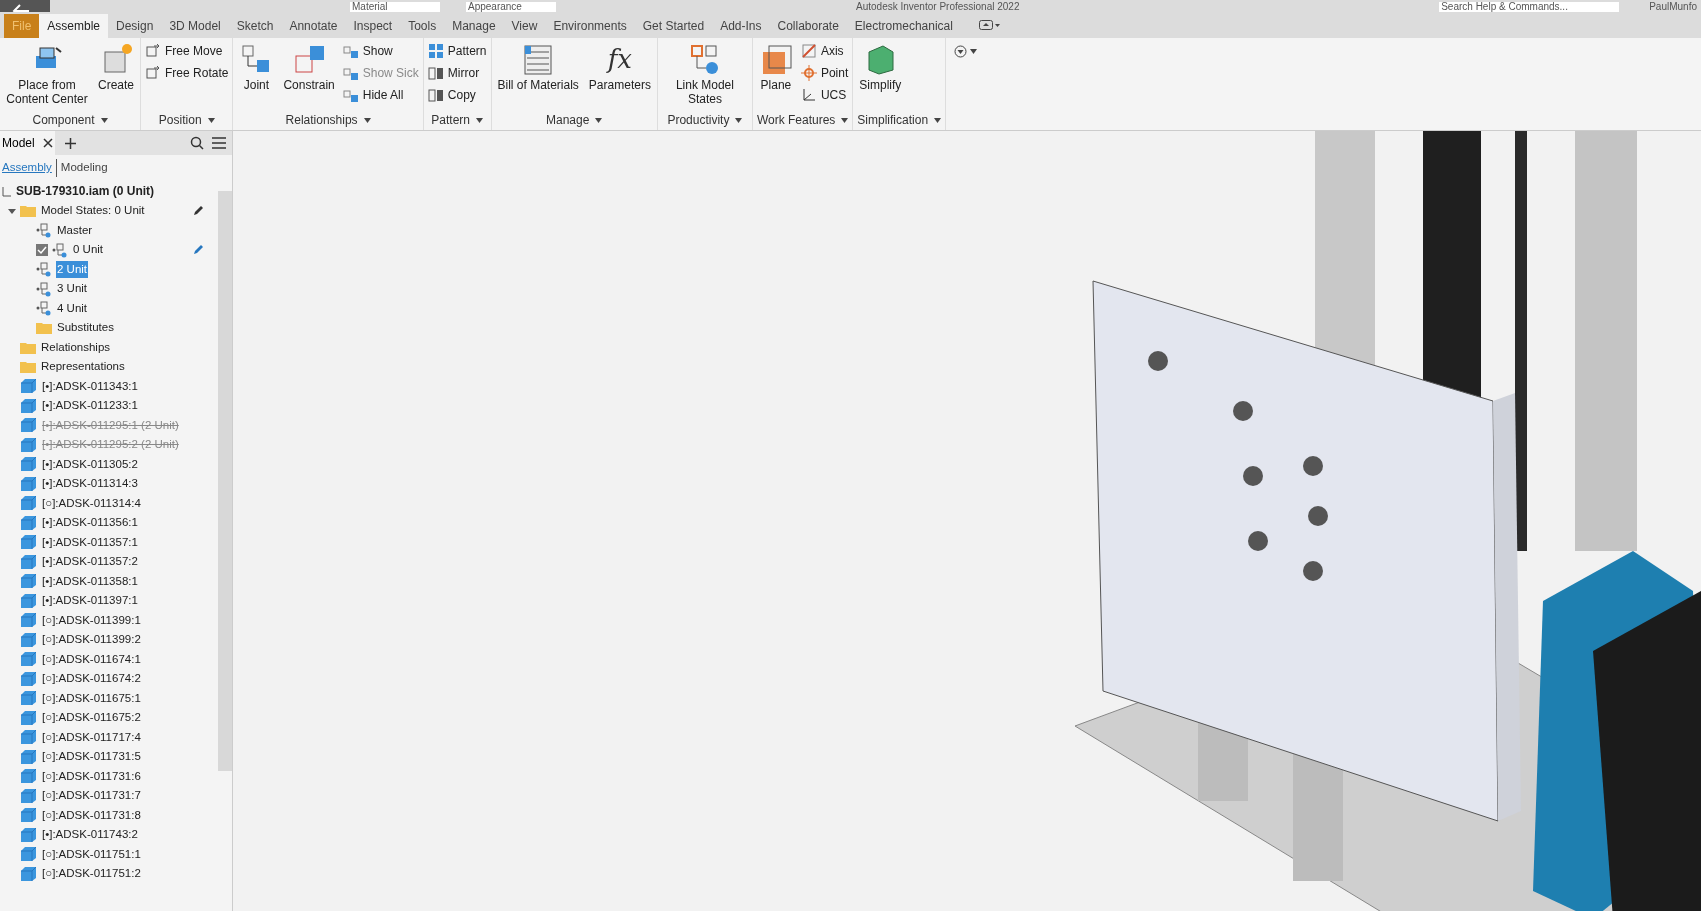 This screenshot has height=911, width=1701. Describe the element at coordinates (27, 143) in the screenshot. I see `model-browser-tab: Model` at that location.